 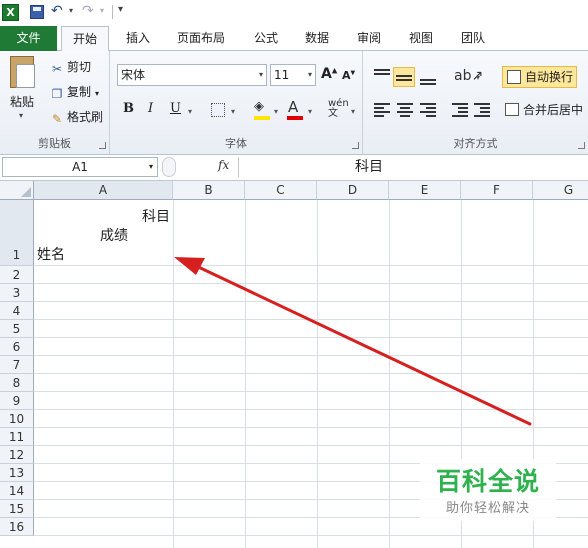 What do you see at coordinates (497, 190) in the screenshot?
I see `column-header-f: F` at bounding box center [497, 190].